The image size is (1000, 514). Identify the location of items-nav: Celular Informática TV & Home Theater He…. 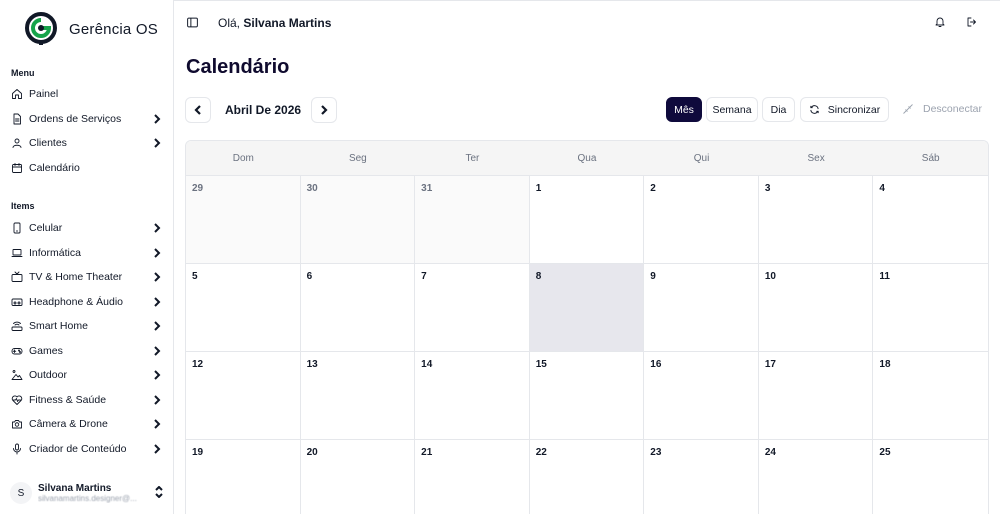
(87, 338).